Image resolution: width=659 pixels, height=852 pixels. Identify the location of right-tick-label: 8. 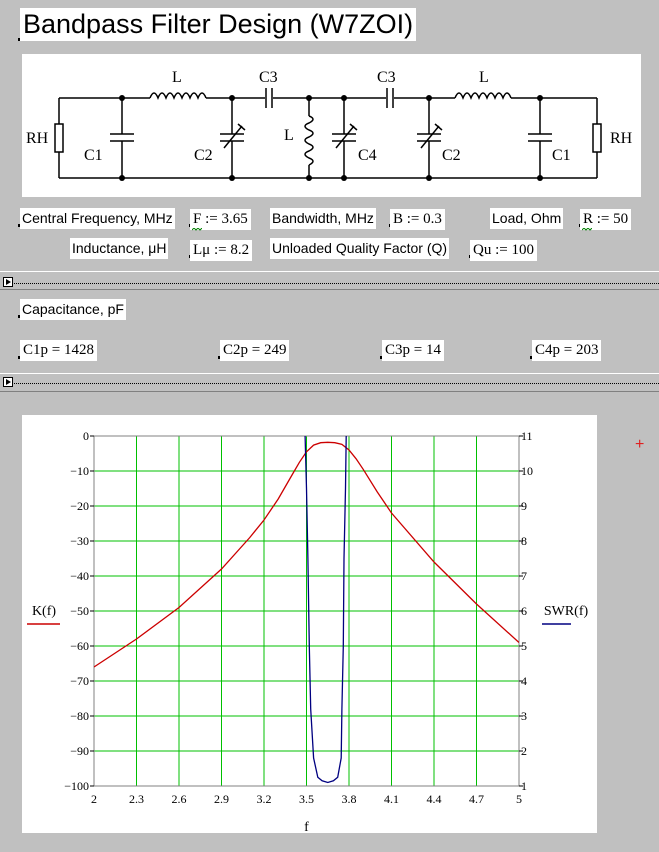
(524, 541).